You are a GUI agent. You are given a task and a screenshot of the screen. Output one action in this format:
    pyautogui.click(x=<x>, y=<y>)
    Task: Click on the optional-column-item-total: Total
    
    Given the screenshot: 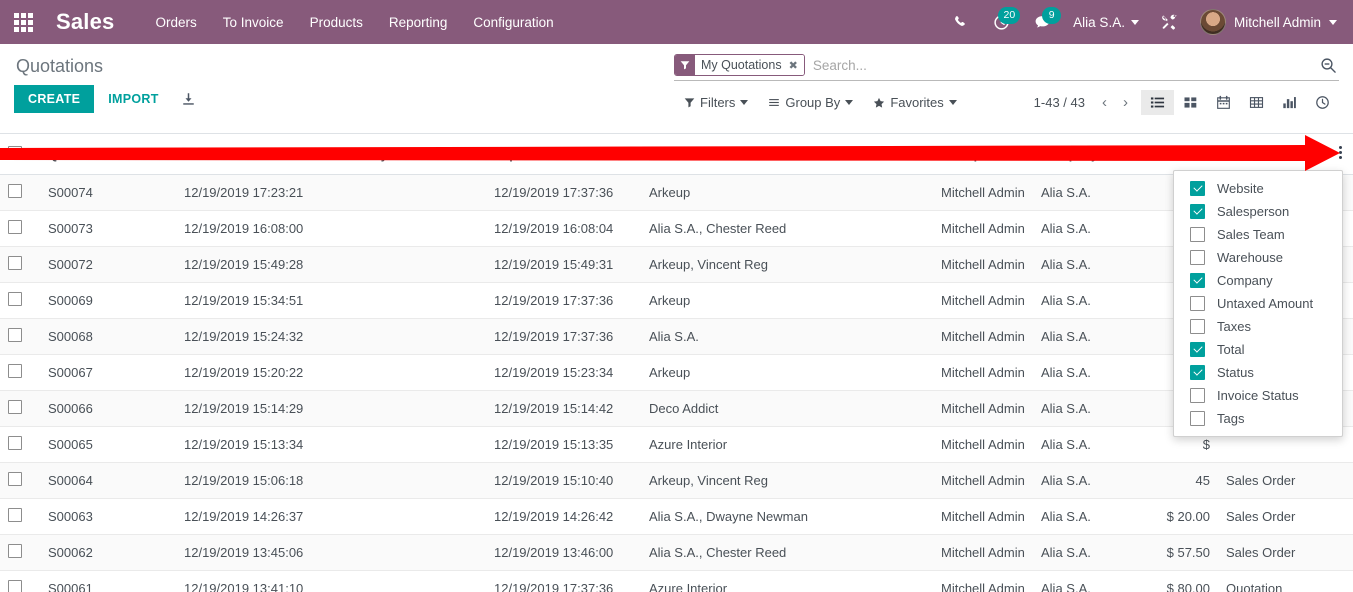 What is the action you would take?
    pyautogui.click(x=1258, y=349)
    